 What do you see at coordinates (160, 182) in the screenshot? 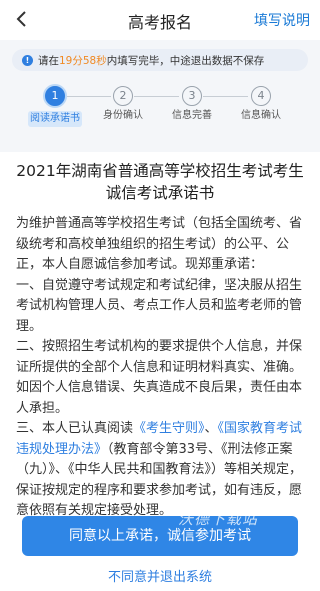
I see `document-title: 2021年湖南省普通高等学校招生考试考生诚信考试承诺书` at bounding box center [160, 182].